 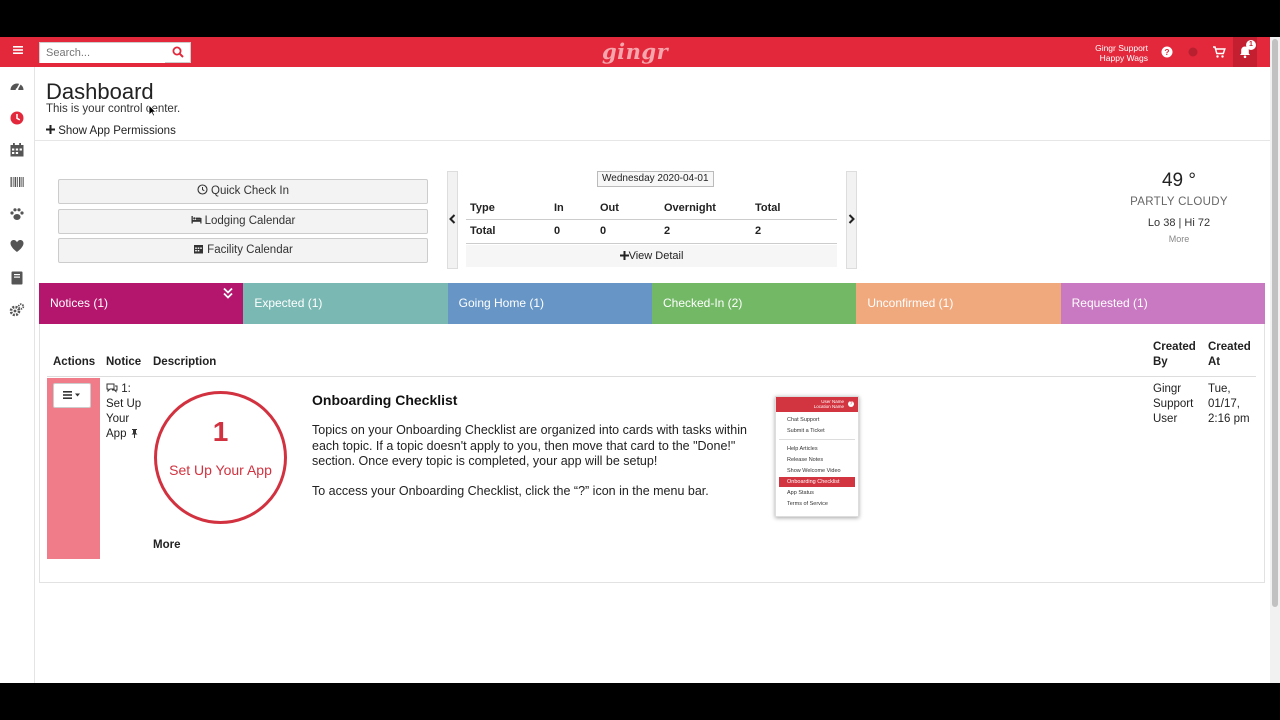 I want to click on search-box, so click(x=115, y=52).